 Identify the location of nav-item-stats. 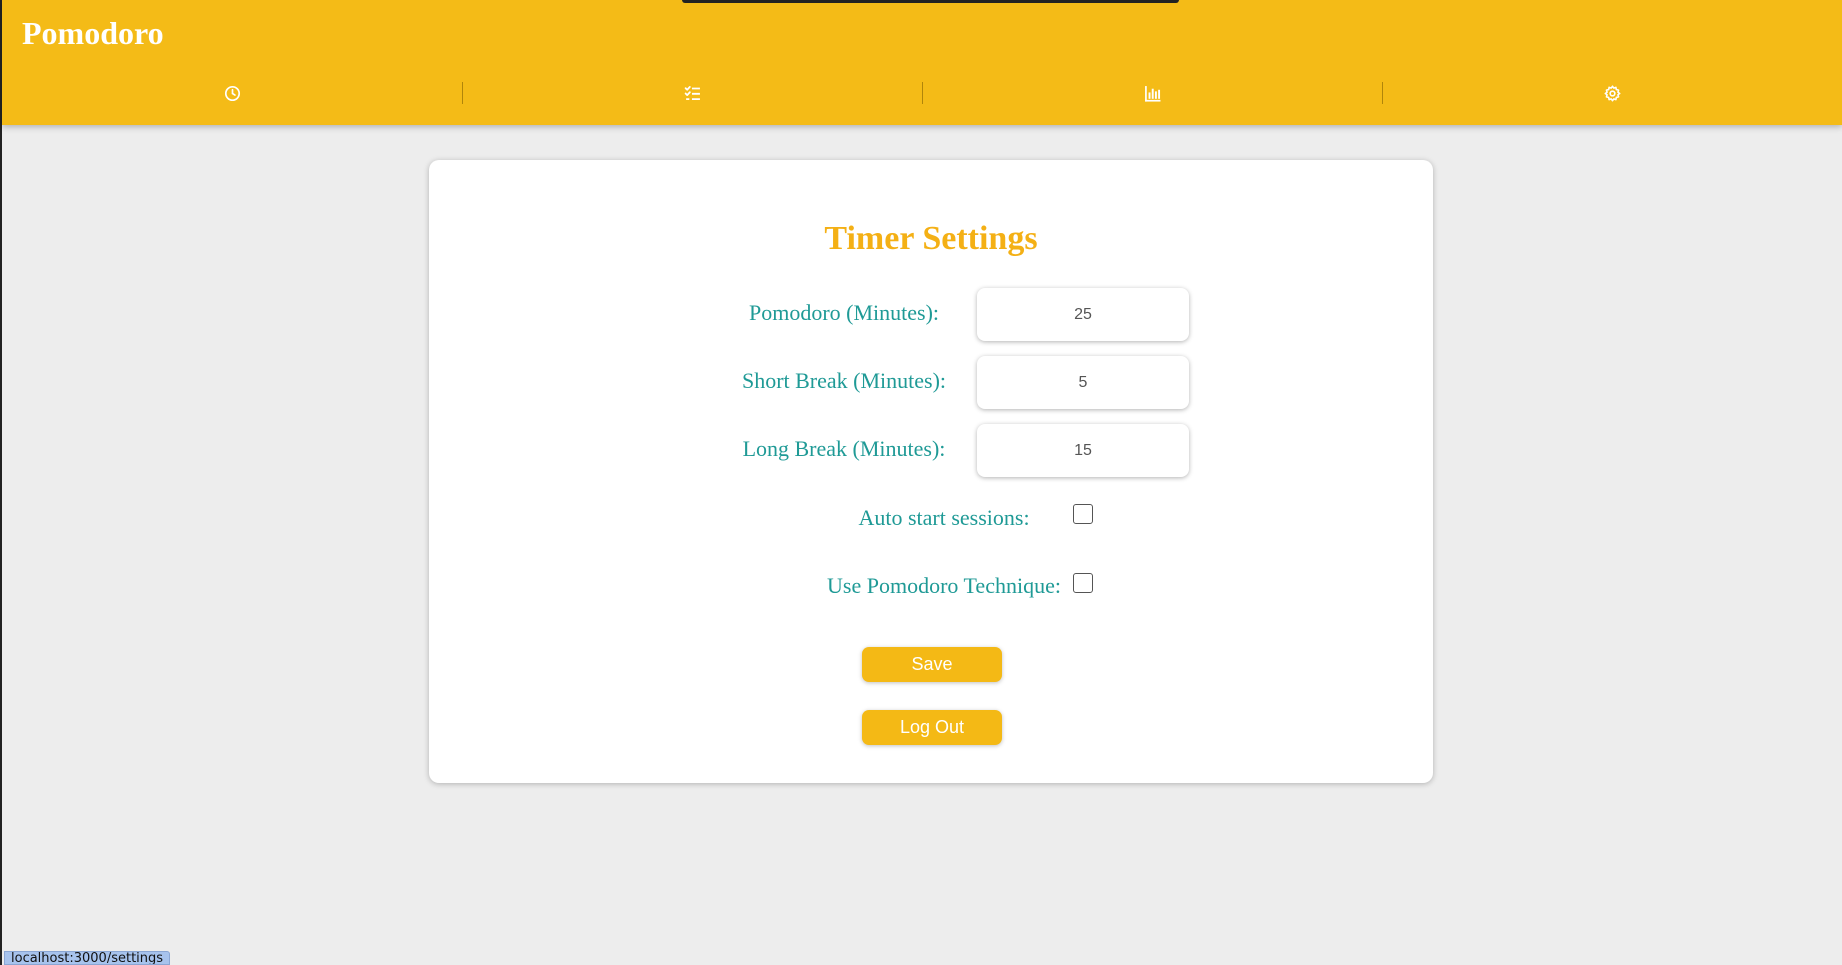
(1152, 93).